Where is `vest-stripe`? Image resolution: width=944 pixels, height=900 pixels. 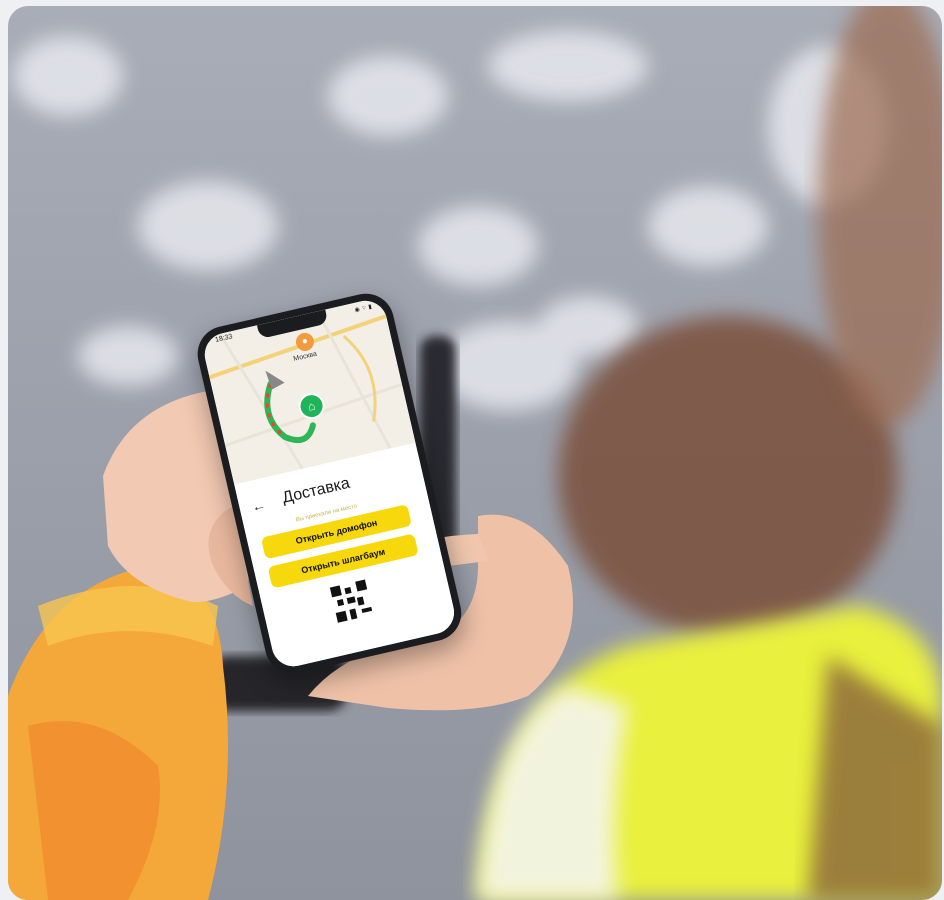
vest-stripe is located at coordinates (553, 793).